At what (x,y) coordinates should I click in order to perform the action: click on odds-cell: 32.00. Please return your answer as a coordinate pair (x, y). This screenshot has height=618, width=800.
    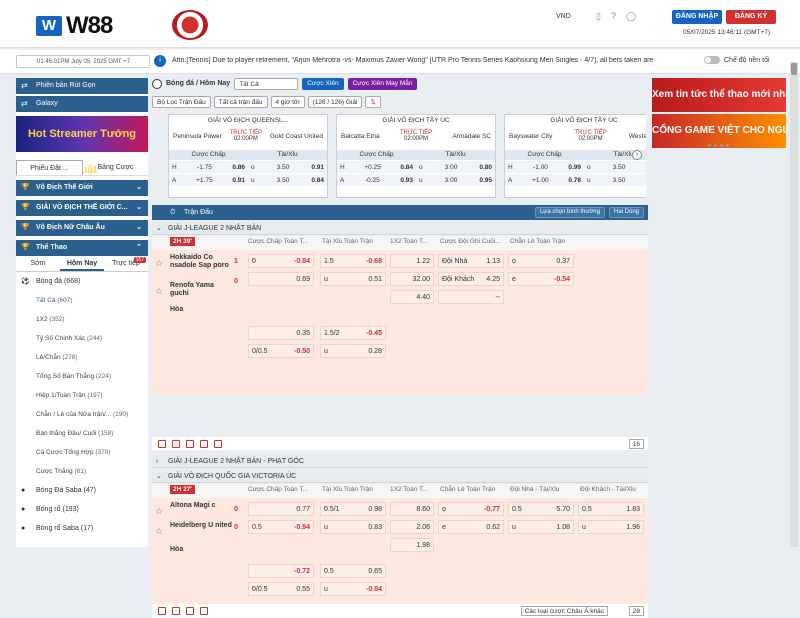
    Looking at the image, I should click on (412, 279).